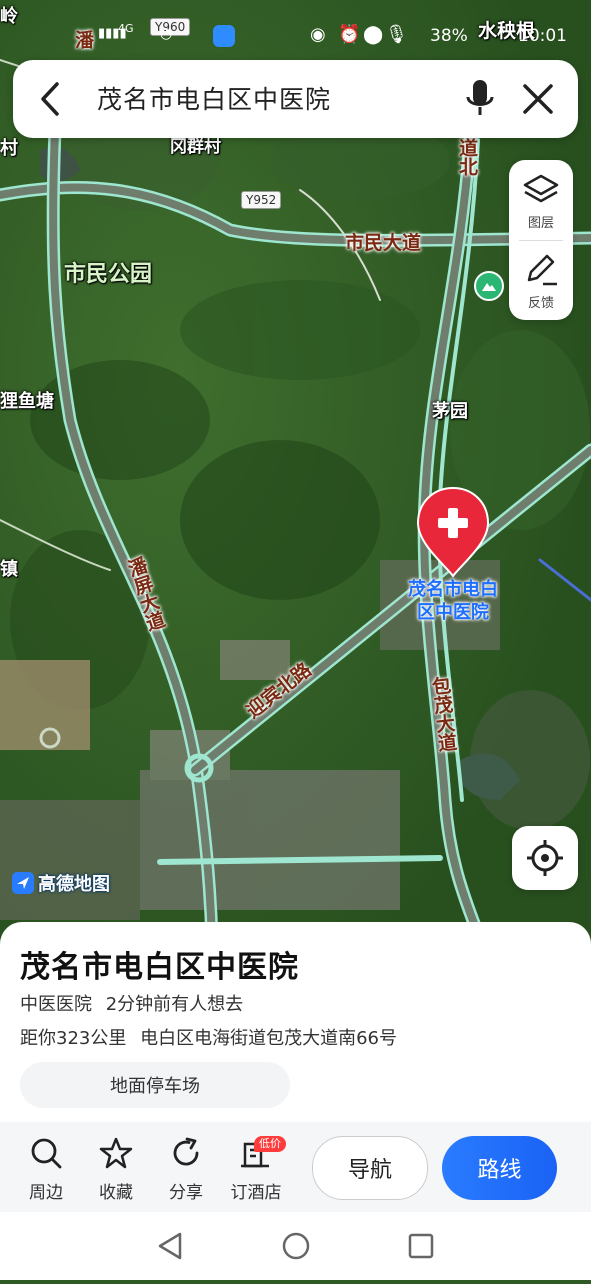  What do you see at coordinates (126, 28) in the screenshot?
I see `carrier-text: 4G` at bounding box center [126, 28].